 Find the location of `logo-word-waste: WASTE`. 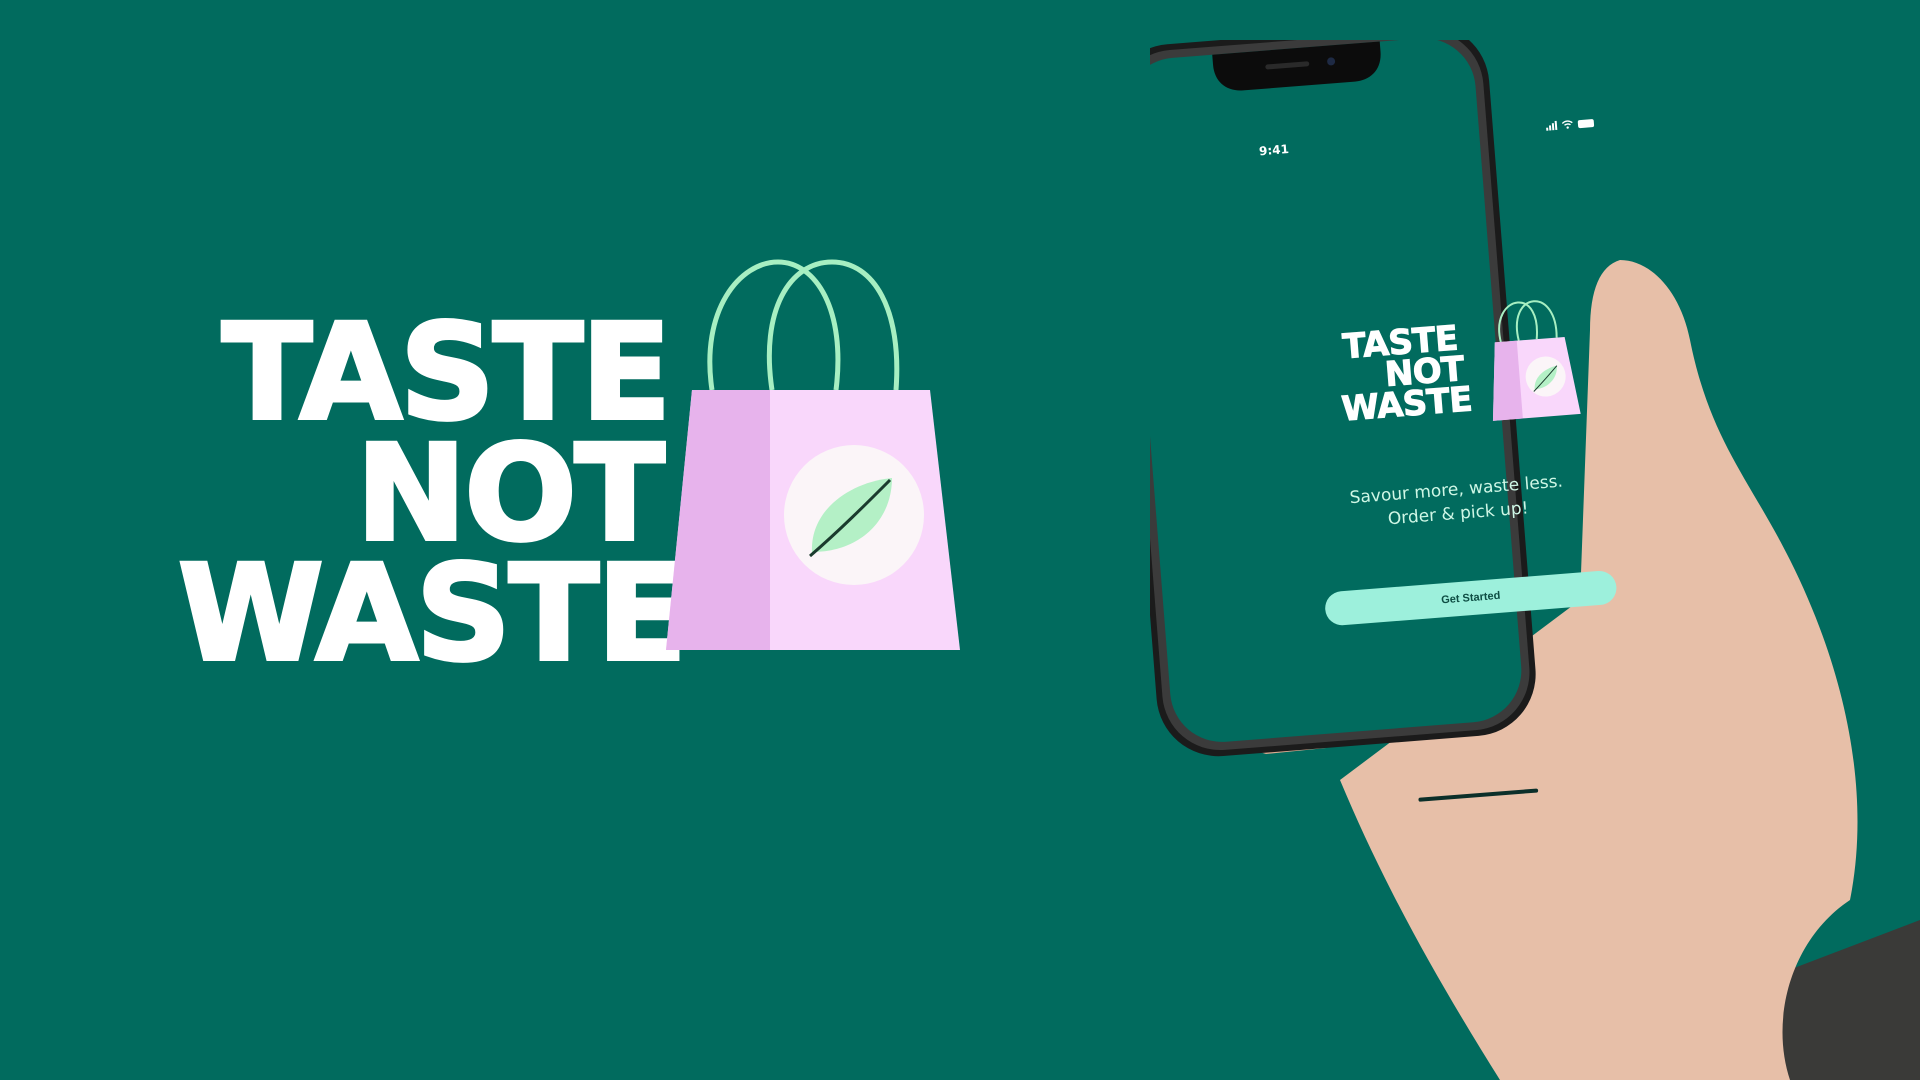

logo-word-waste: WASTE is located at coordinates (432, 614).